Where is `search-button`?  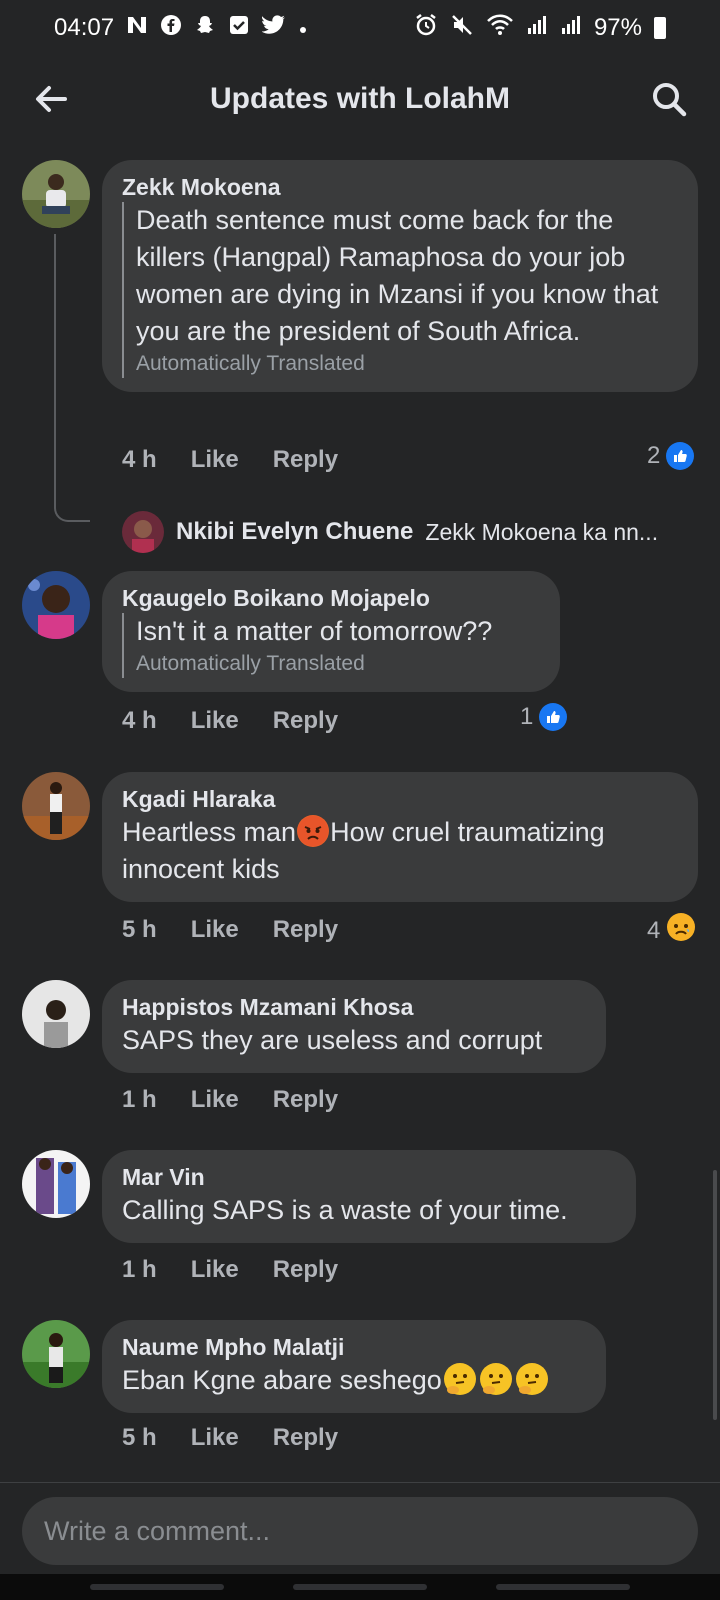 search-button is located at coordinates (669, 99).